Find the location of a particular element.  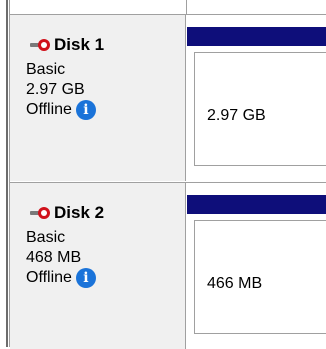

disk-title: Disk 1 is located at coordinates (79, 44).